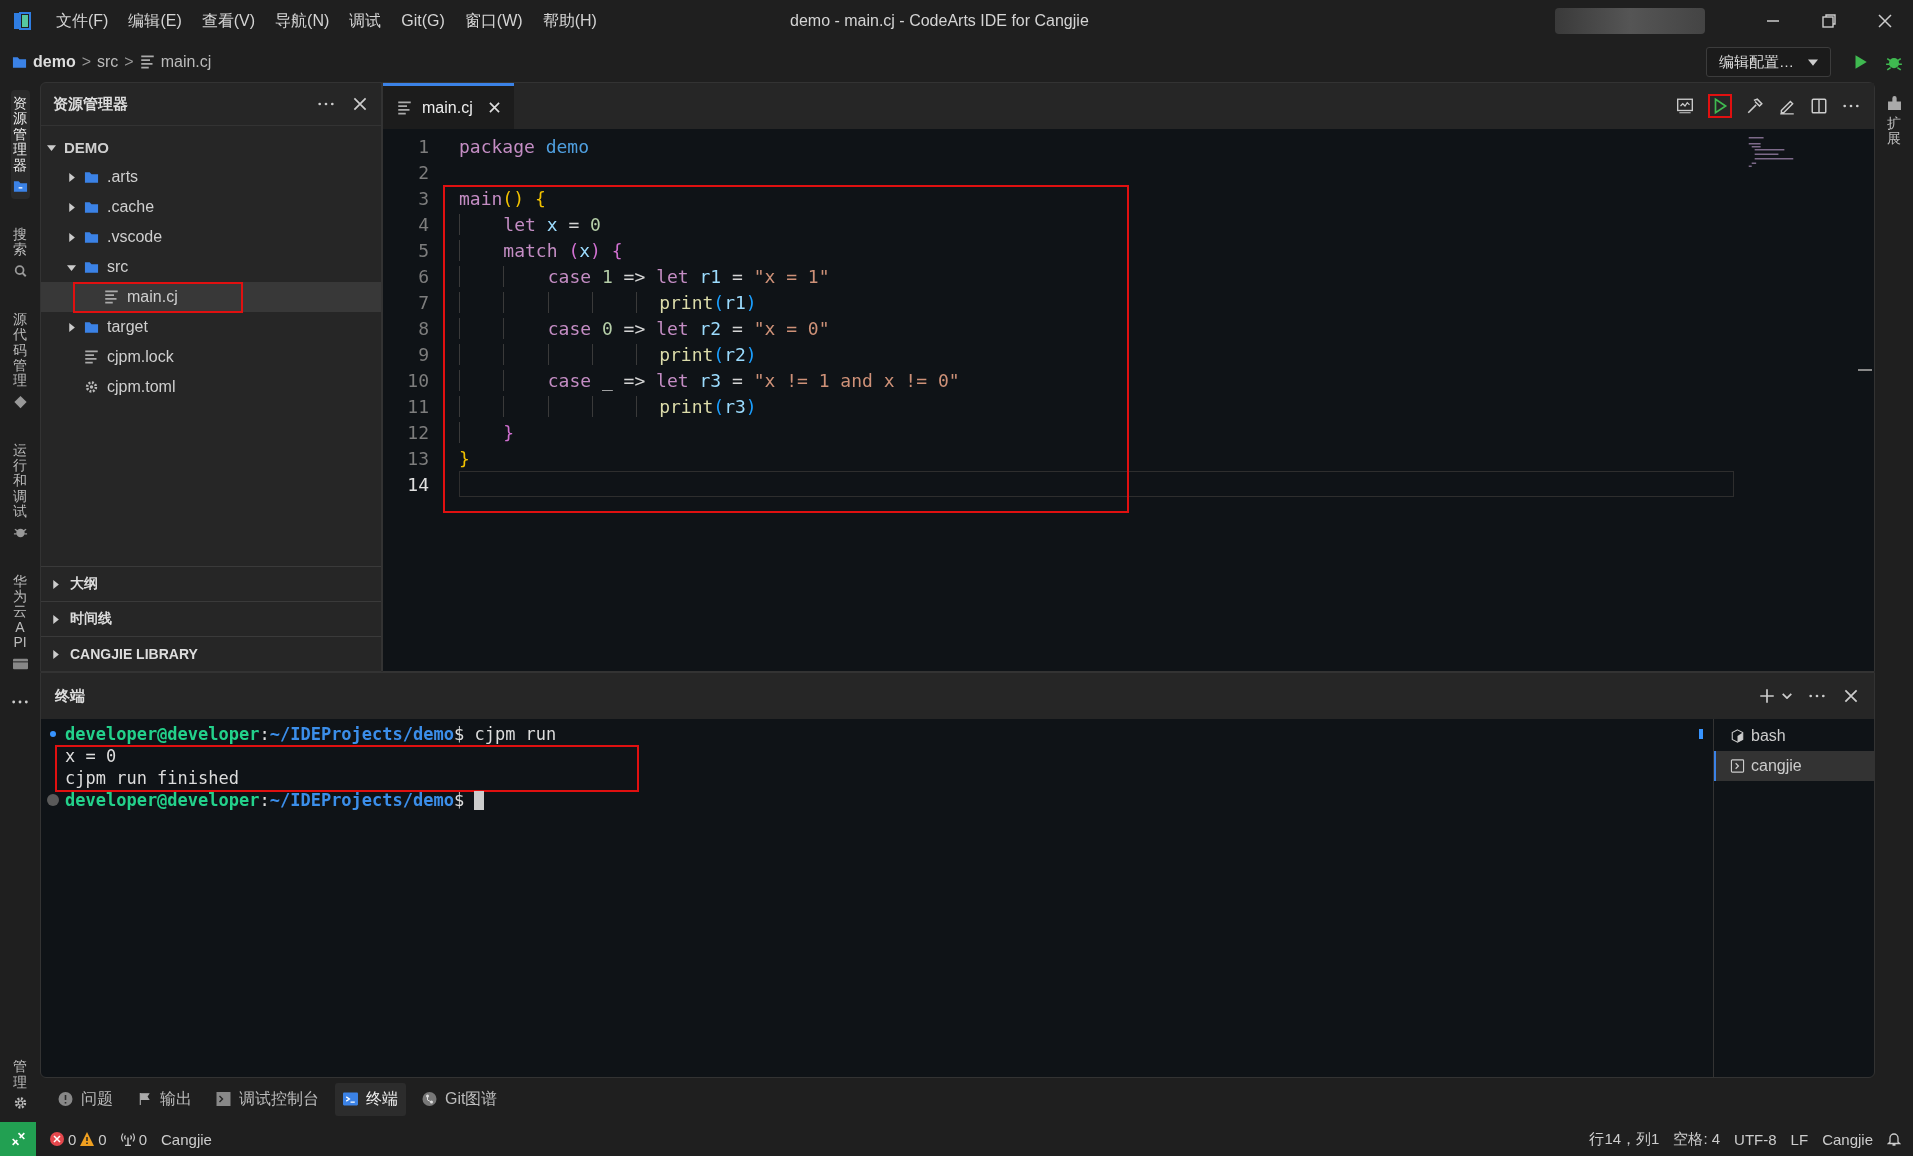 This screenshot has width=1913, height=1156. What do you see at coordinates (1755, 106) in the screenshot?
I see `hammer-icon` at bounding box center [1755, 106].